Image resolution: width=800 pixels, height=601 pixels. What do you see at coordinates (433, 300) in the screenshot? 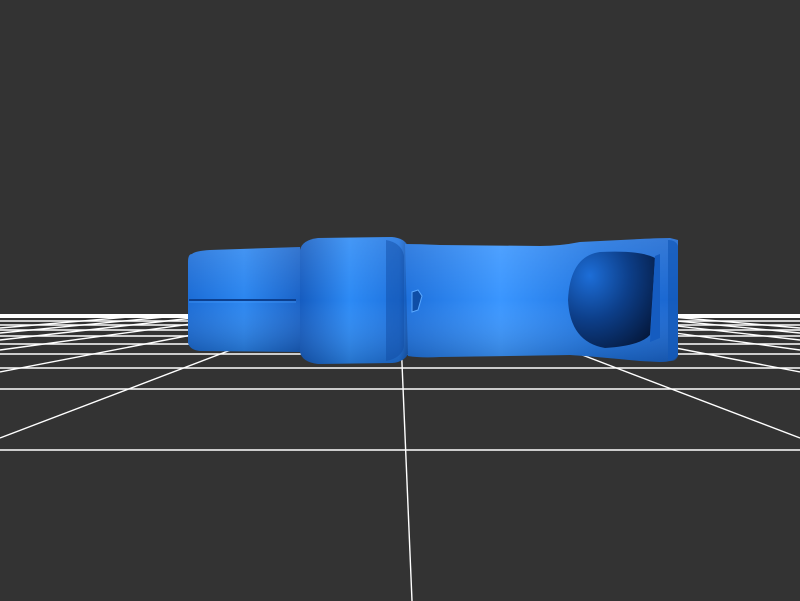
I see `whistle-model` at bounding box center [433, 300].